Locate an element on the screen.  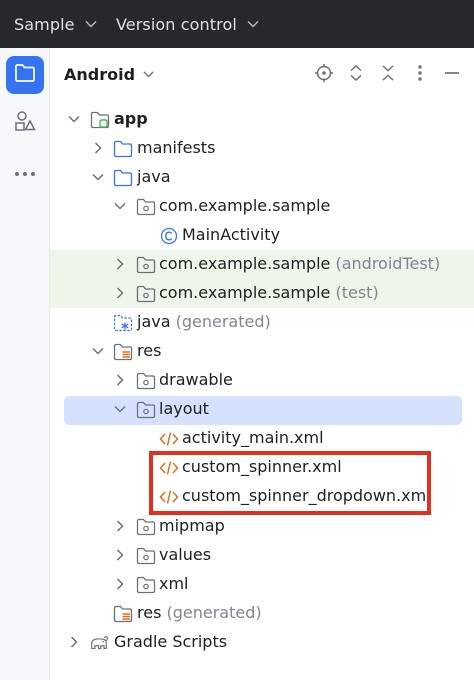
hide-icon is located at coordinates (452, 73).